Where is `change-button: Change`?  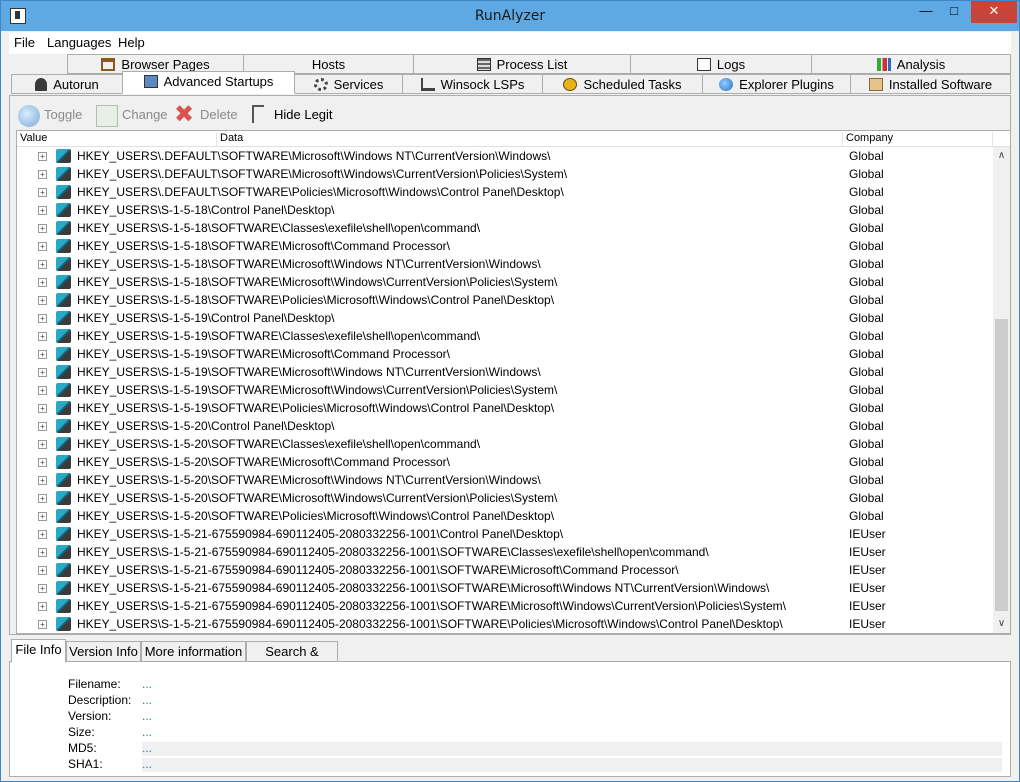
change-button: Change is located at coordinates (132, 116).